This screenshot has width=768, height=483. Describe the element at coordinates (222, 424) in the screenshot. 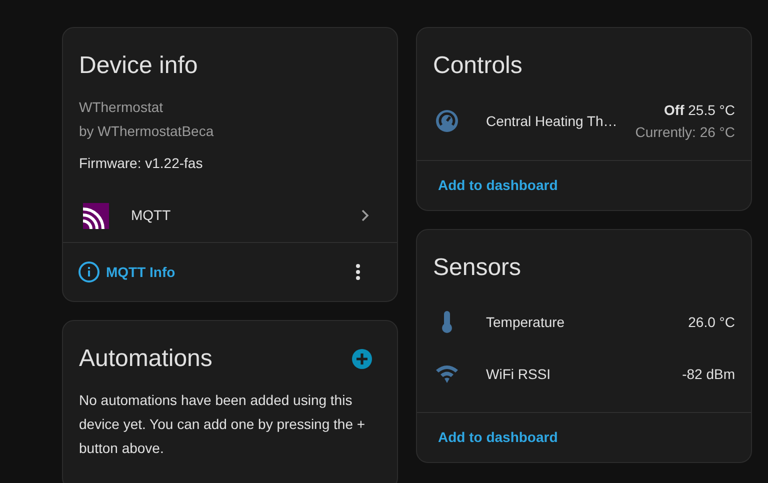

I see `automations-message: No automations have been added using this device yet. You can add one by pressing the + button above.` at that location.